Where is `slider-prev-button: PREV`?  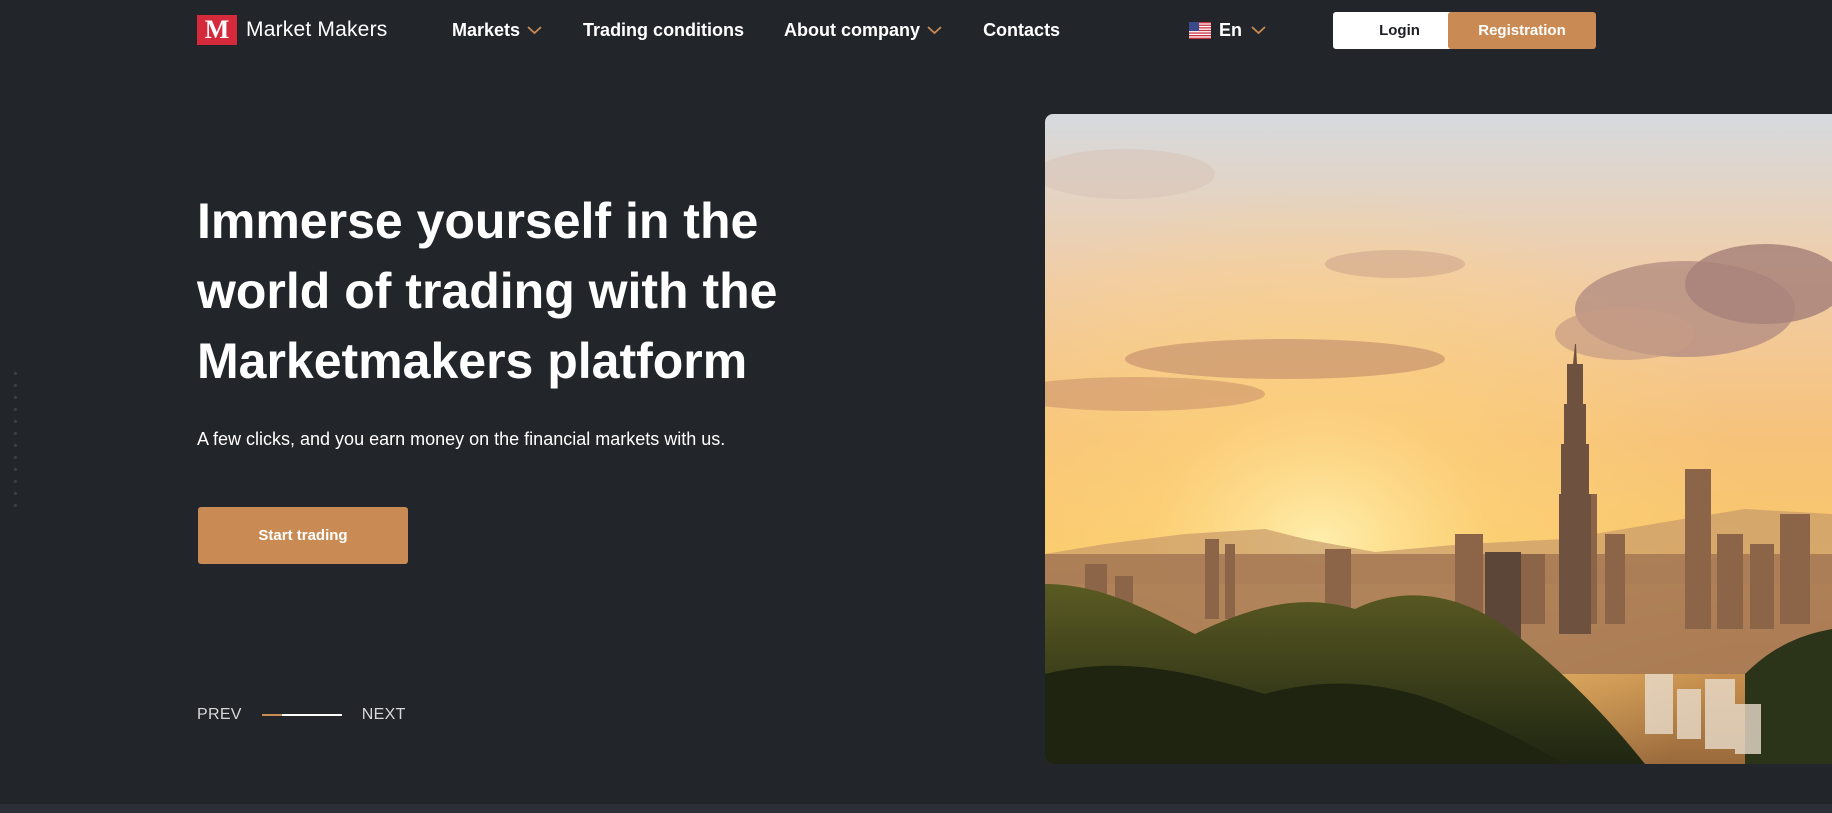 slider-prev-button: PREV is located at coordinates (219, 715).